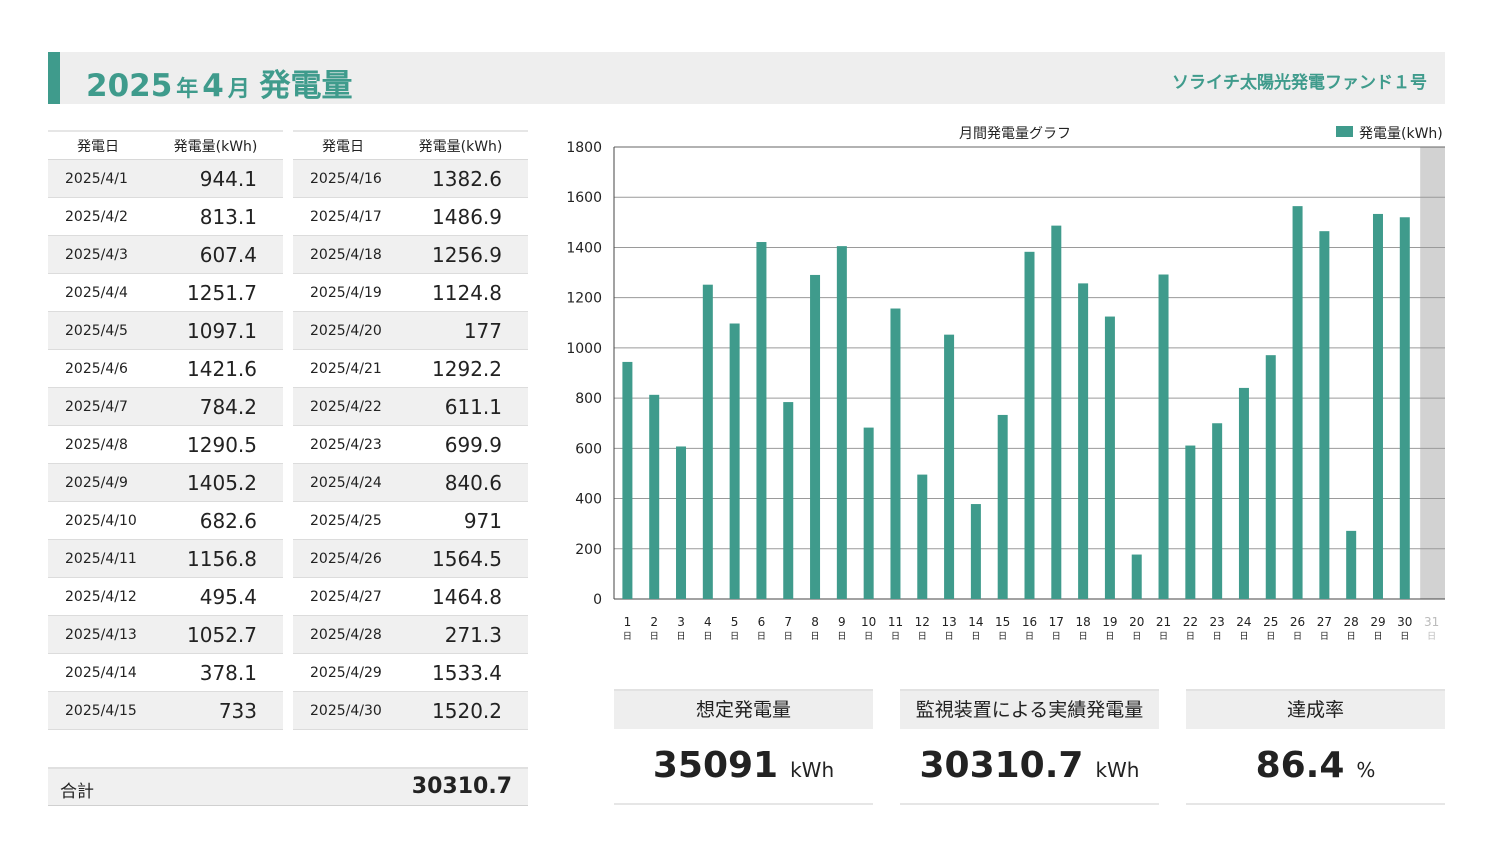 Image resolution: width=1500 pixels, height=866 pixels. I want to click on row-date: 2025/4/10, so click(98, 520).